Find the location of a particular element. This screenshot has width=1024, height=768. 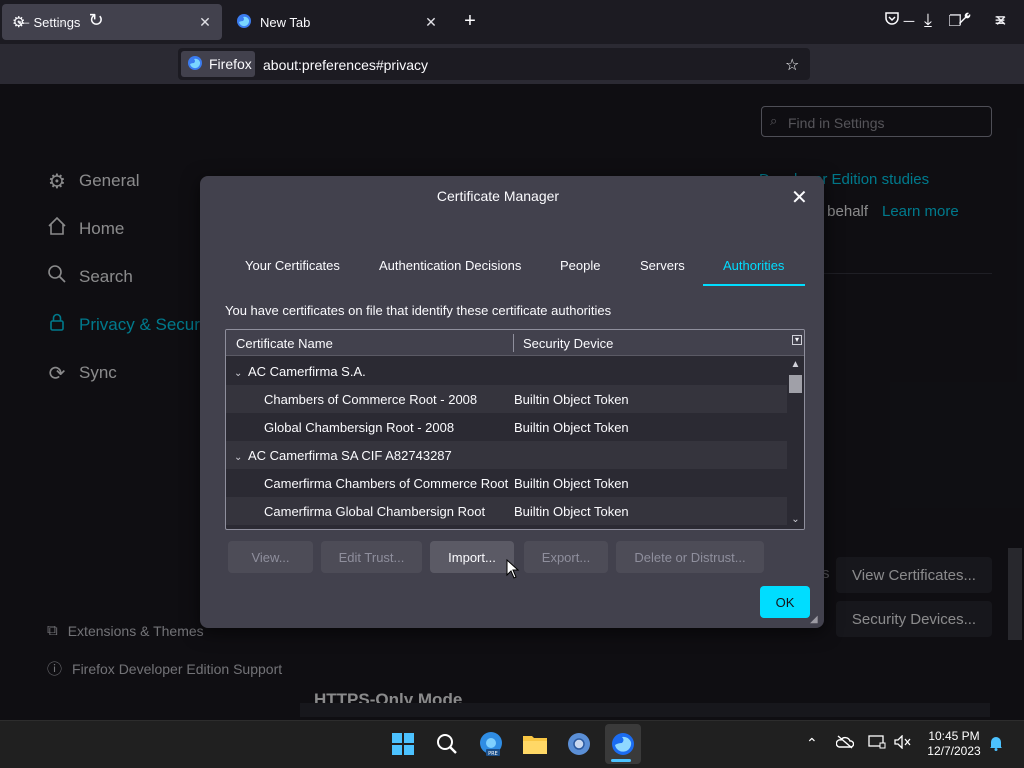

tree-header: Certificate Name Security Device ▾ is located at coordinates (515, 343).